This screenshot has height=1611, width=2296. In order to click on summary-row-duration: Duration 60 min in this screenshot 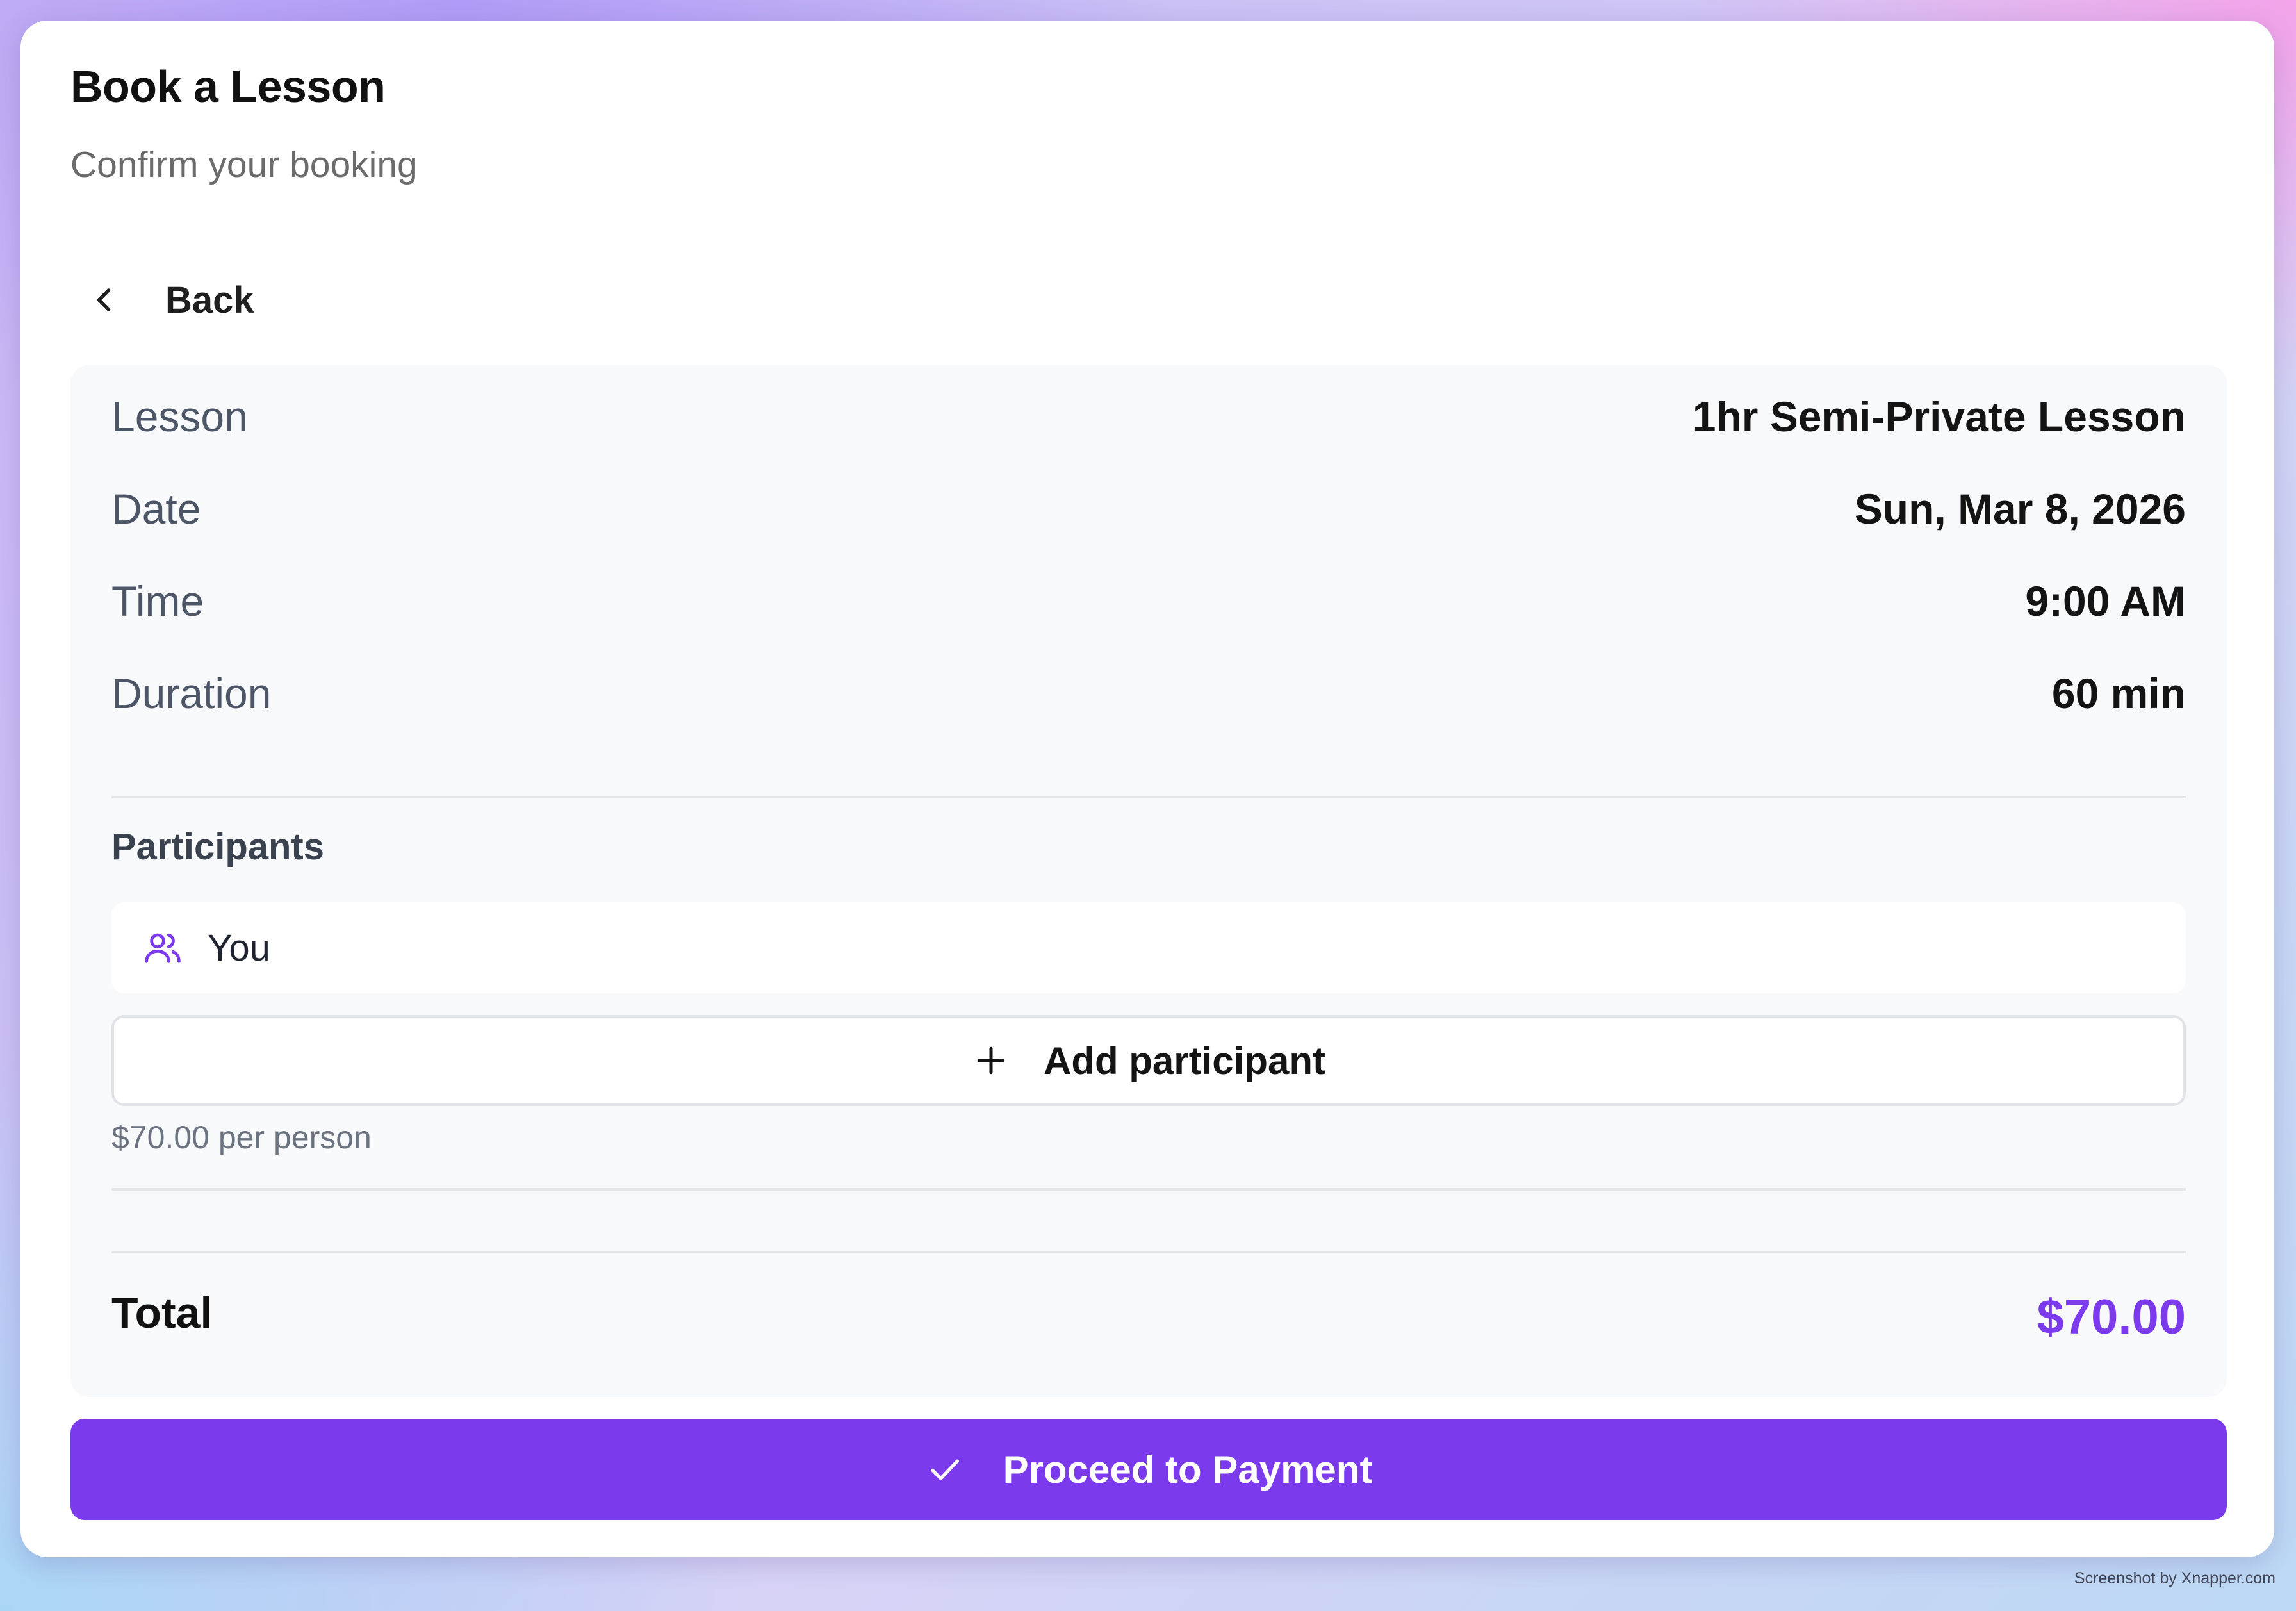, I will do `click(1148, 693)`.